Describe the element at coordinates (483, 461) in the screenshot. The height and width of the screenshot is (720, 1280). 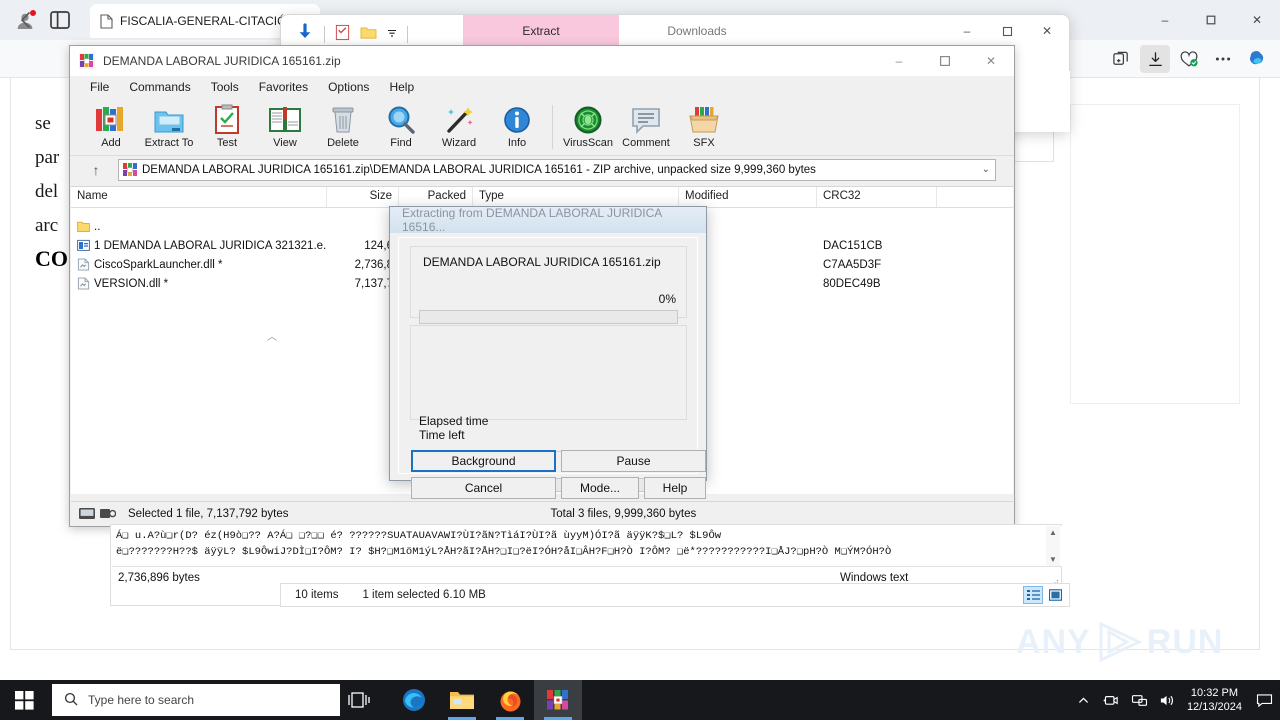
I see `background-button: Background` at that location.